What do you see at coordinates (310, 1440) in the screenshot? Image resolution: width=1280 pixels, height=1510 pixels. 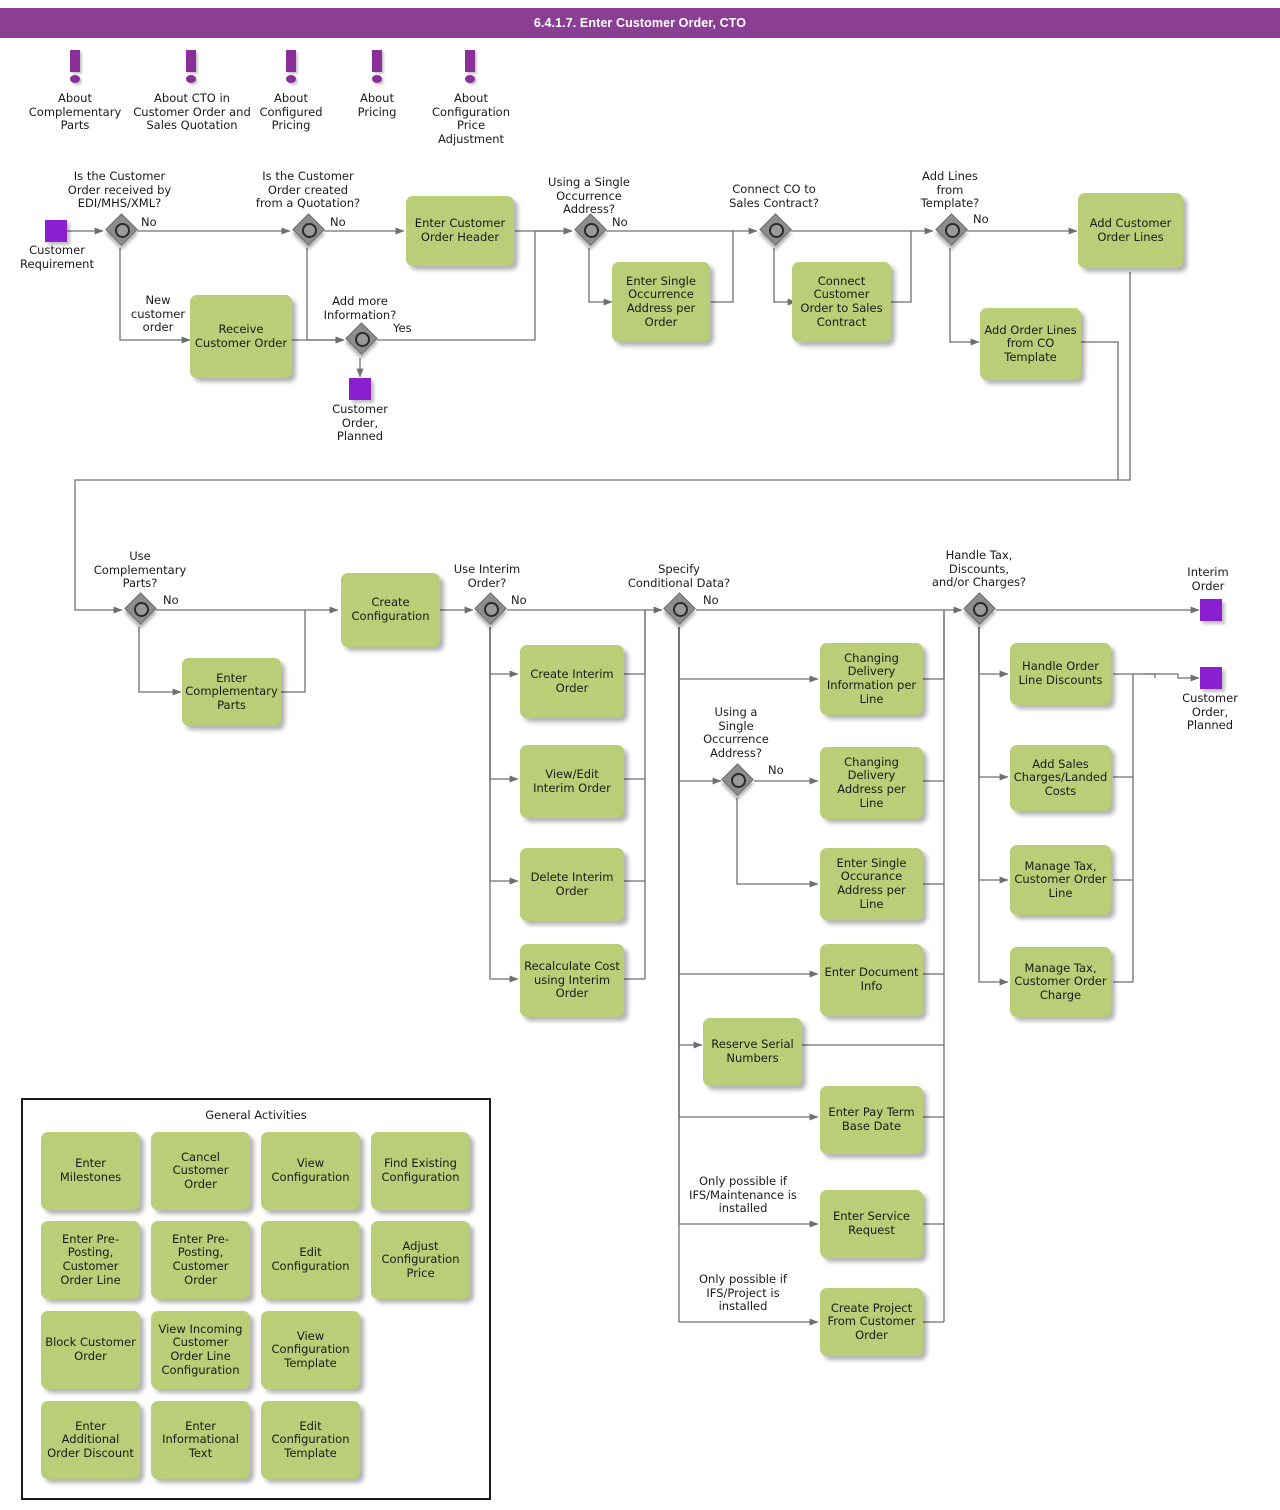 I see `legend-item-edit-configuration-template: Edit Configuration Template` at bounding box center [310, 1440].